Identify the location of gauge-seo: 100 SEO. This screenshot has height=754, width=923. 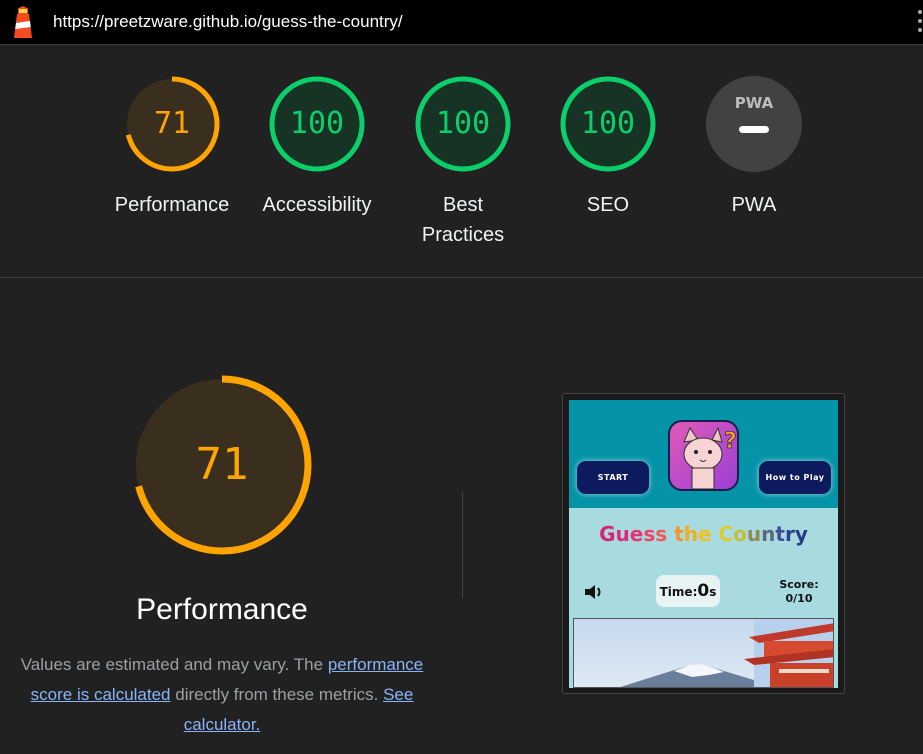
(608, 147).